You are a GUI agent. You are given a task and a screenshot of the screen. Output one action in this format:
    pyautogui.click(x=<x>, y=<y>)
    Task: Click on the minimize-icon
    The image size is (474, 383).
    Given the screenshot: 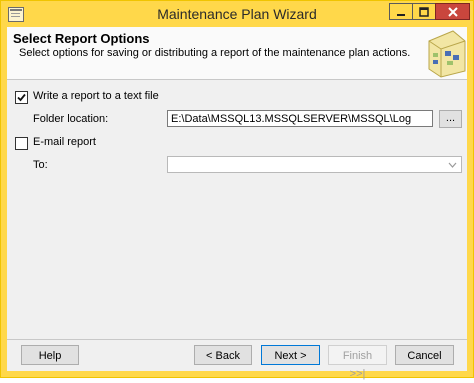 What is the action you would take?
    pyautogui.click(x=401, y=14)
    